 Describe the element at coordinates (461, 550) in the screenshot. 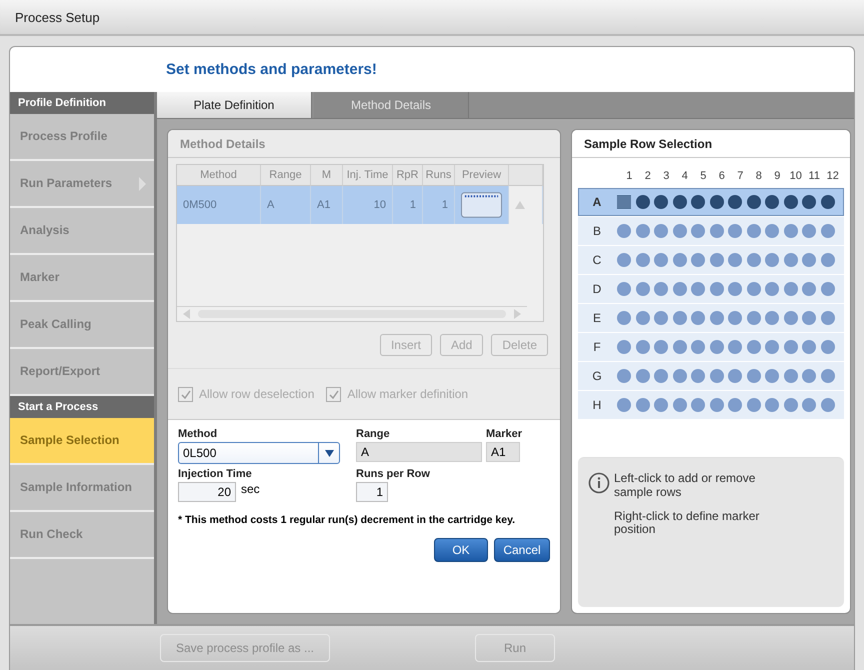

I see `ok-button: OK` at that location.